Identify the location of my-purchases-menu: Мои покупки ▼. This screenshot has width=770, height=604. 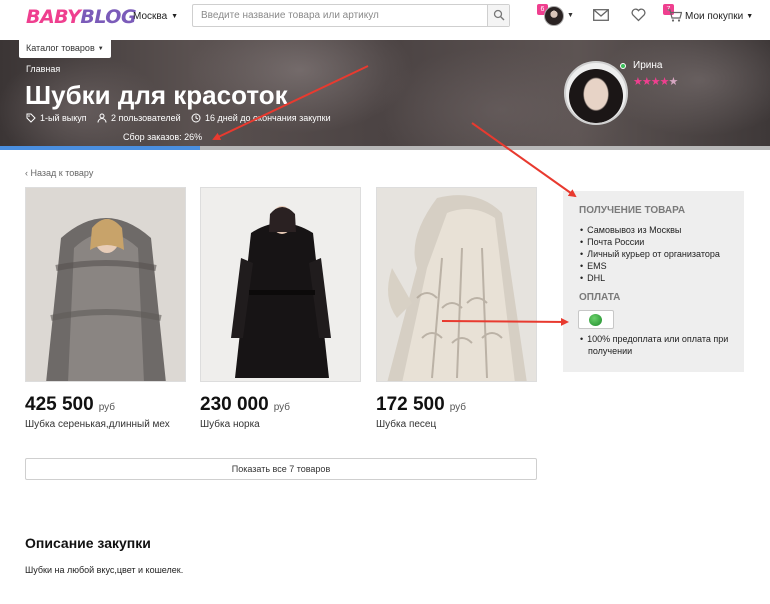
(719, 16).